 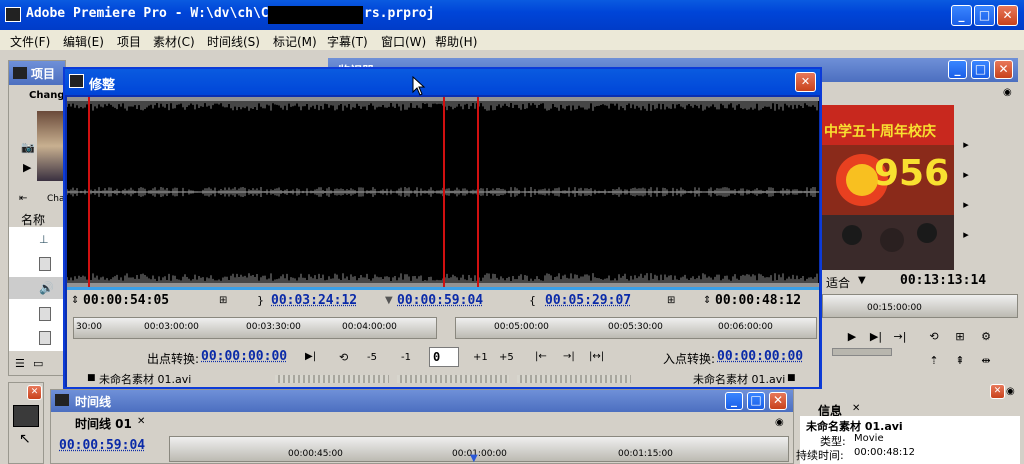 What do you see at coordinates (986, 361) in the screenshot?
I see `trim-icon: ⇹` at bounding box center [986, 361].